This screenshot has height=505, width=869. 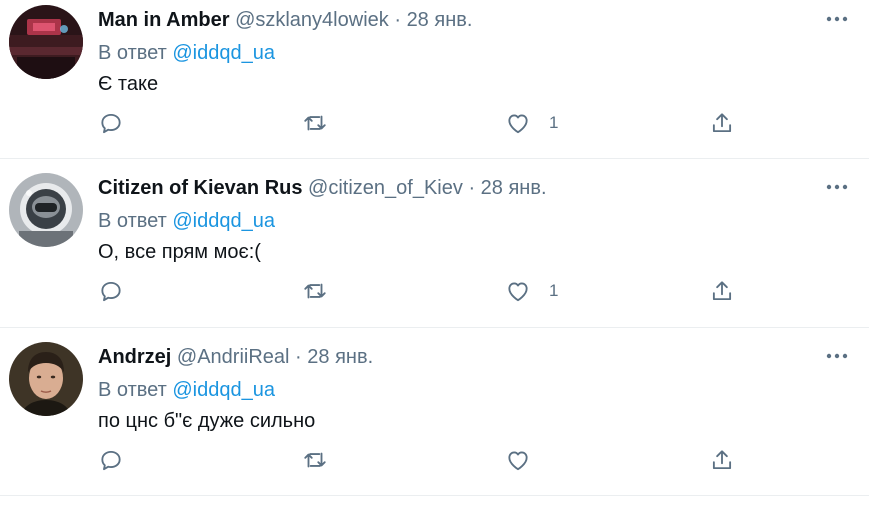 I want to click on like-button, so click(x=527, y=460).